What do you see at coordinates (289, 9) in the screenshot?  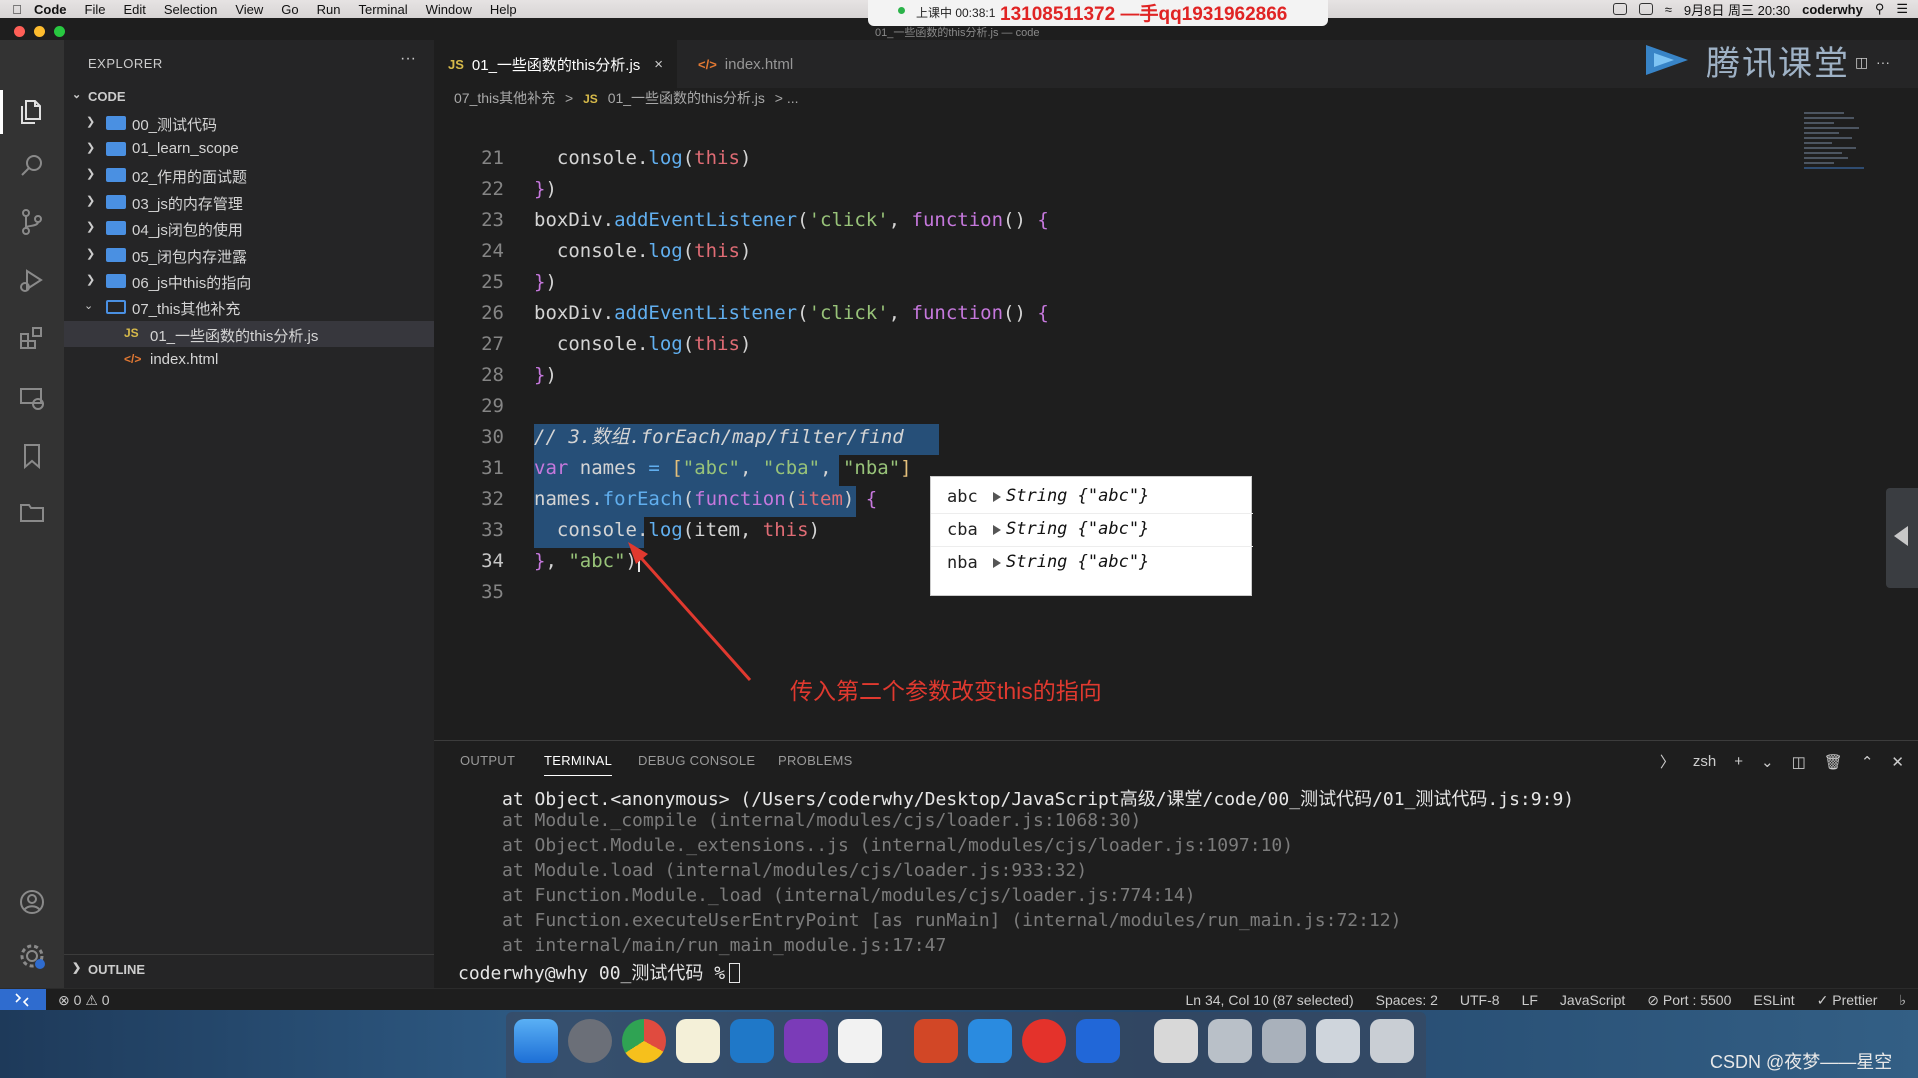 I see `menu-go: Go` at bounding box center [289, 9].